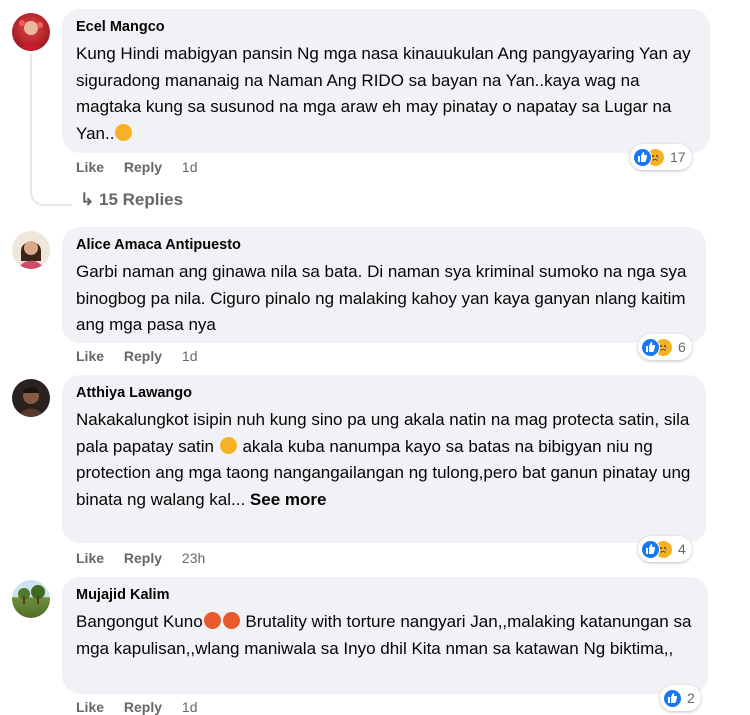 The image size is (750, 715). What do you see at coordinates (665, 549) in the screenshot?
I see `reactions-summary: 4` at bounding box center [665, 549].